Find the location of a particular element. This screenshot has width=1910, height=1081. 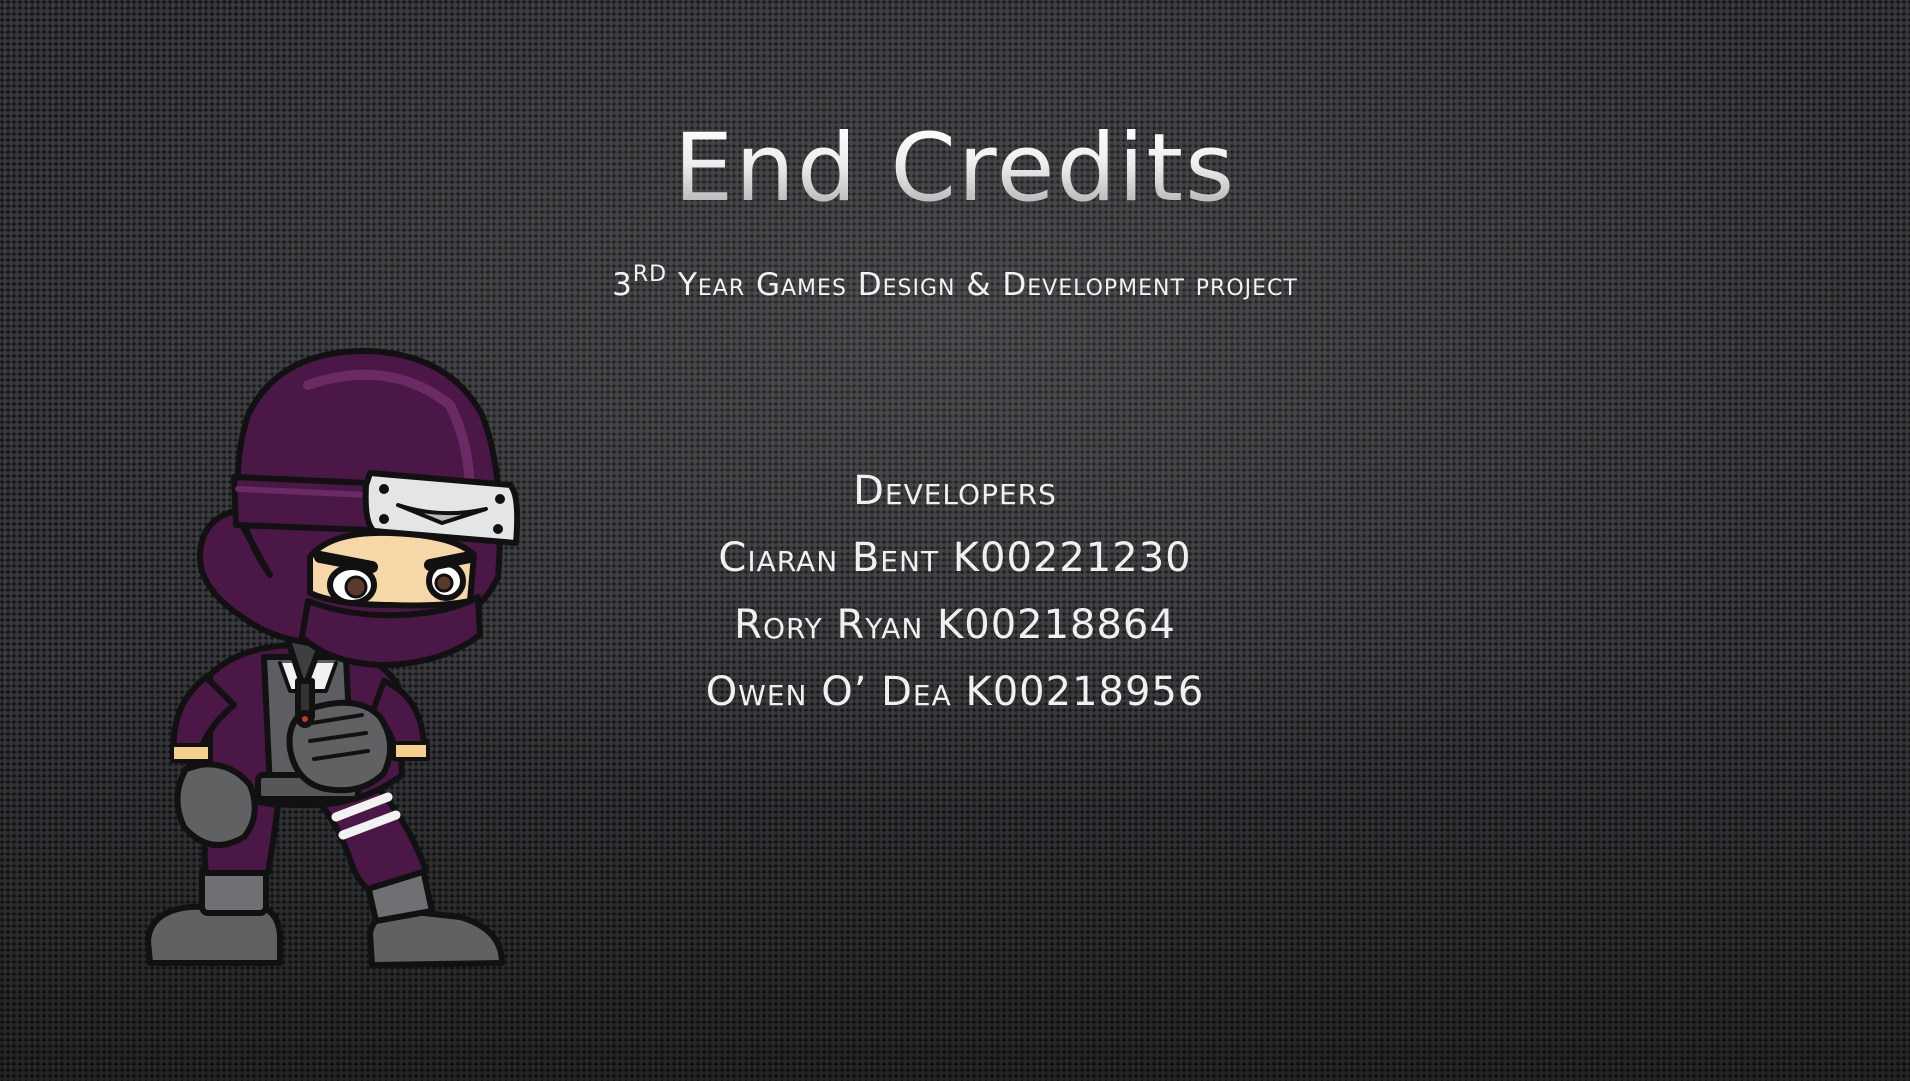

slide-title: End Credits is located at coordinates (955, 169).